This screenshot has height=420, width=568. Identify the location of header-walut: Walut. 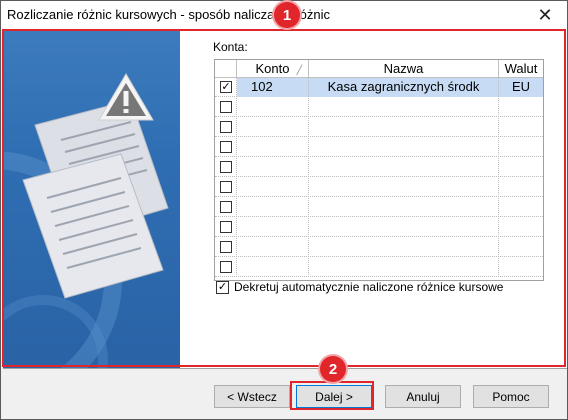
(521, 69).